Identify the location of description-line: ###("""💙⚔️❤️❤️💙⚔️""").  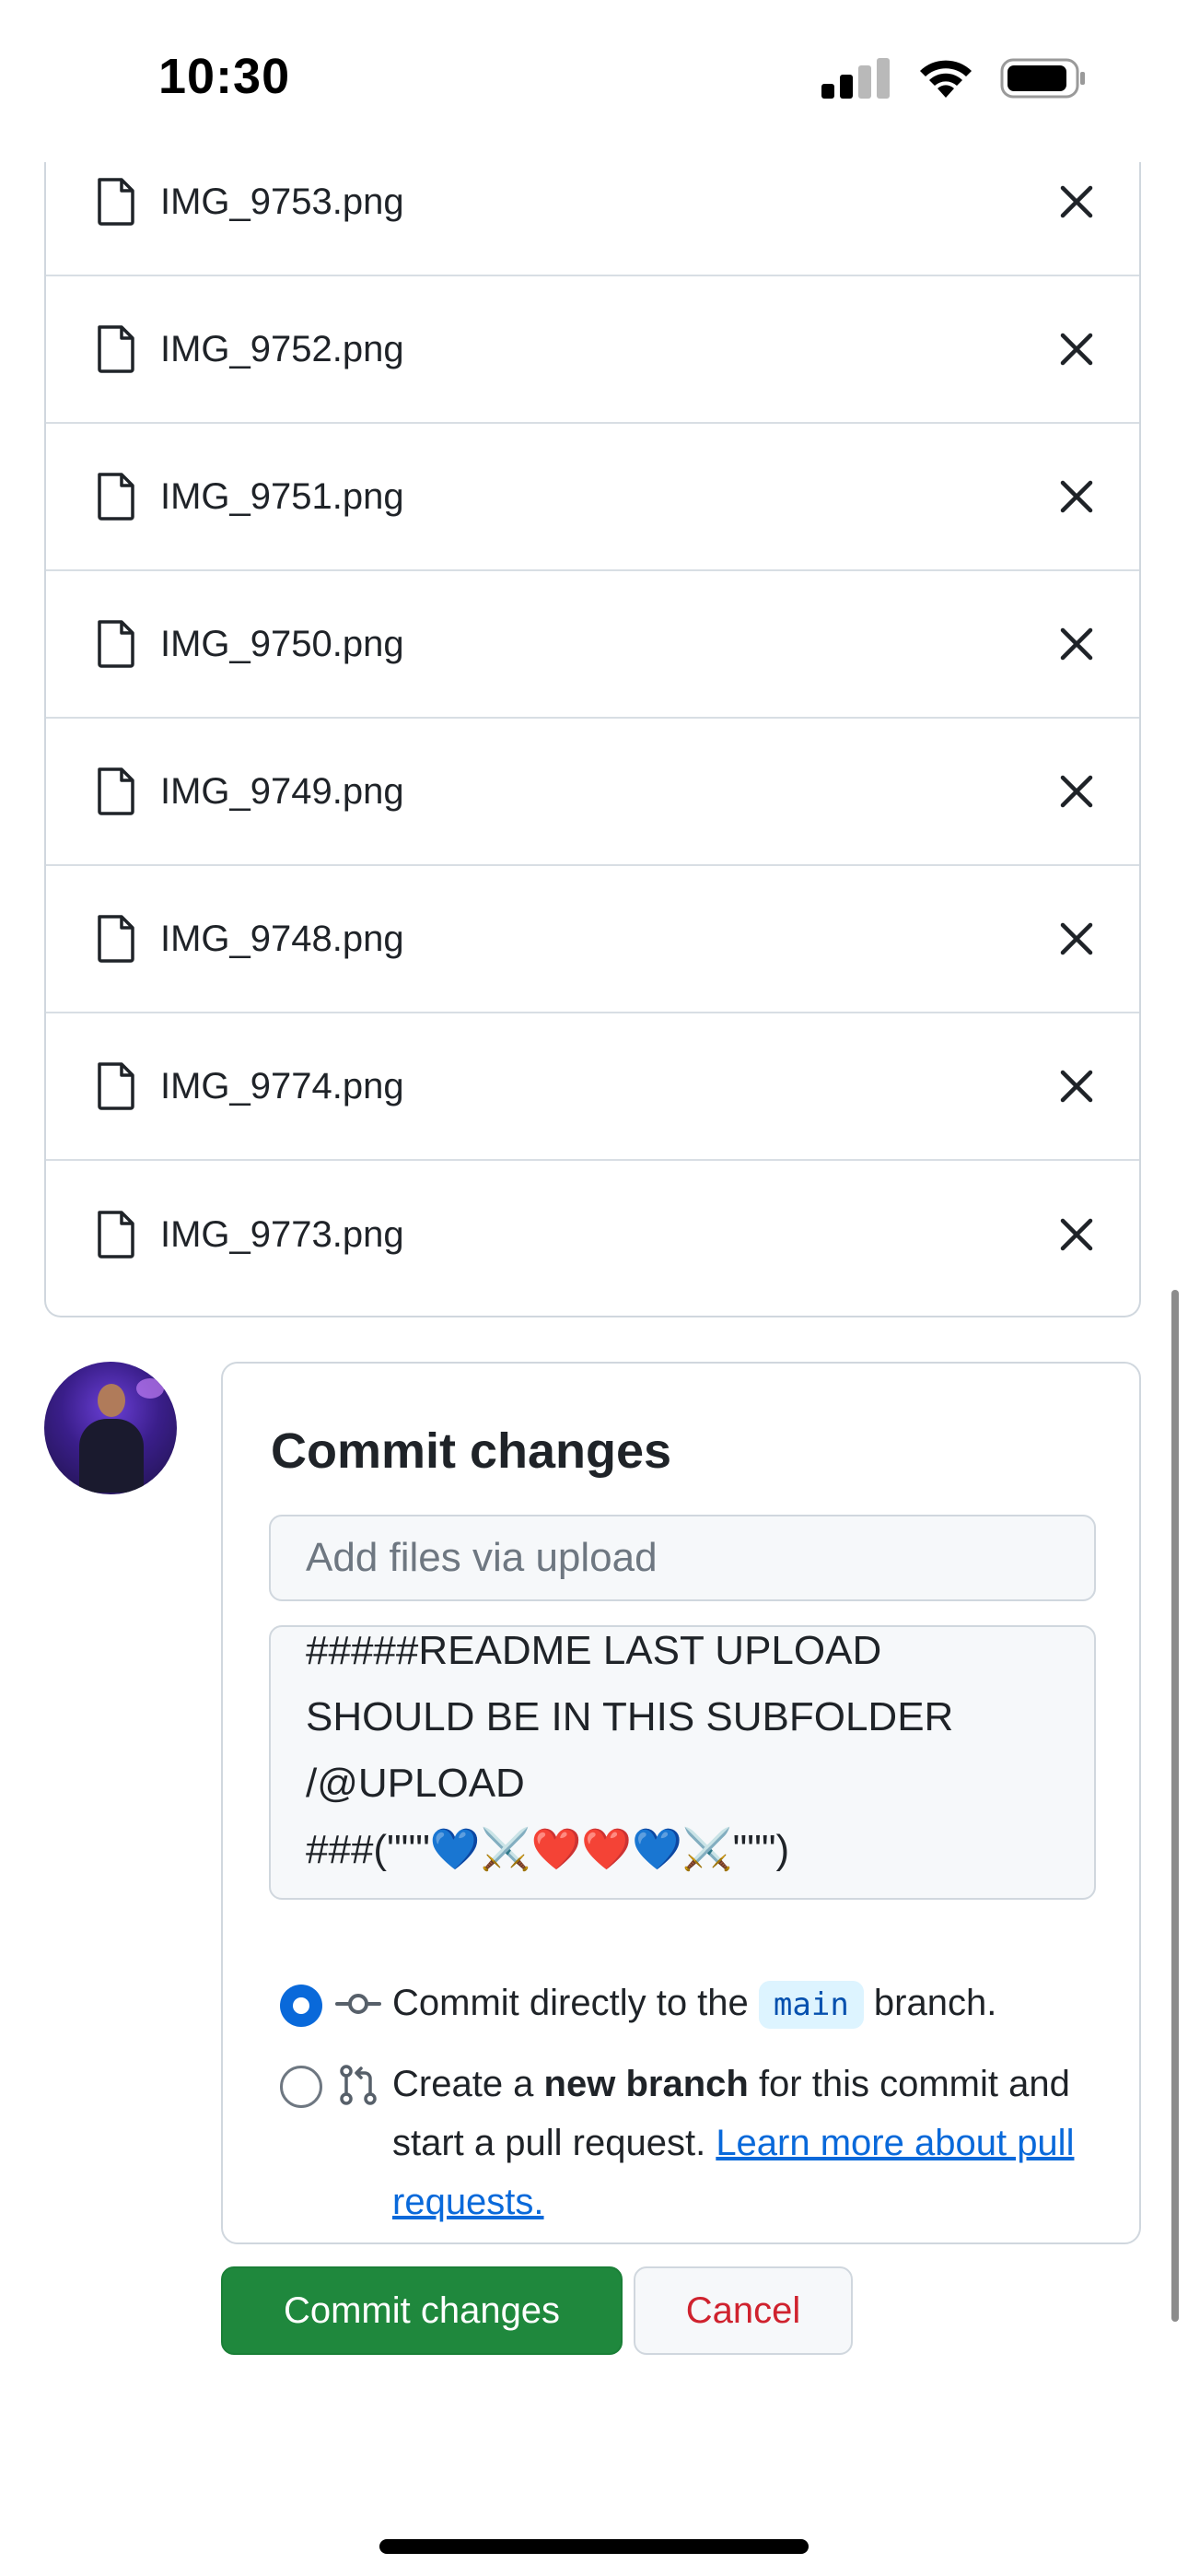
(548, 1849).